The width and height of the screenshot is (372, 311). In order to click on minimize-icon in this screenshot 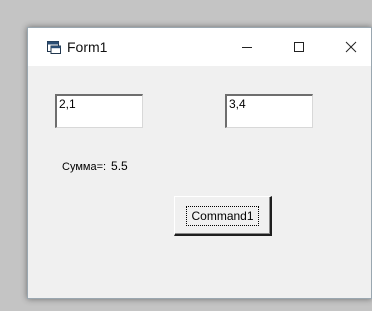, I will do `click(247, 47)`.